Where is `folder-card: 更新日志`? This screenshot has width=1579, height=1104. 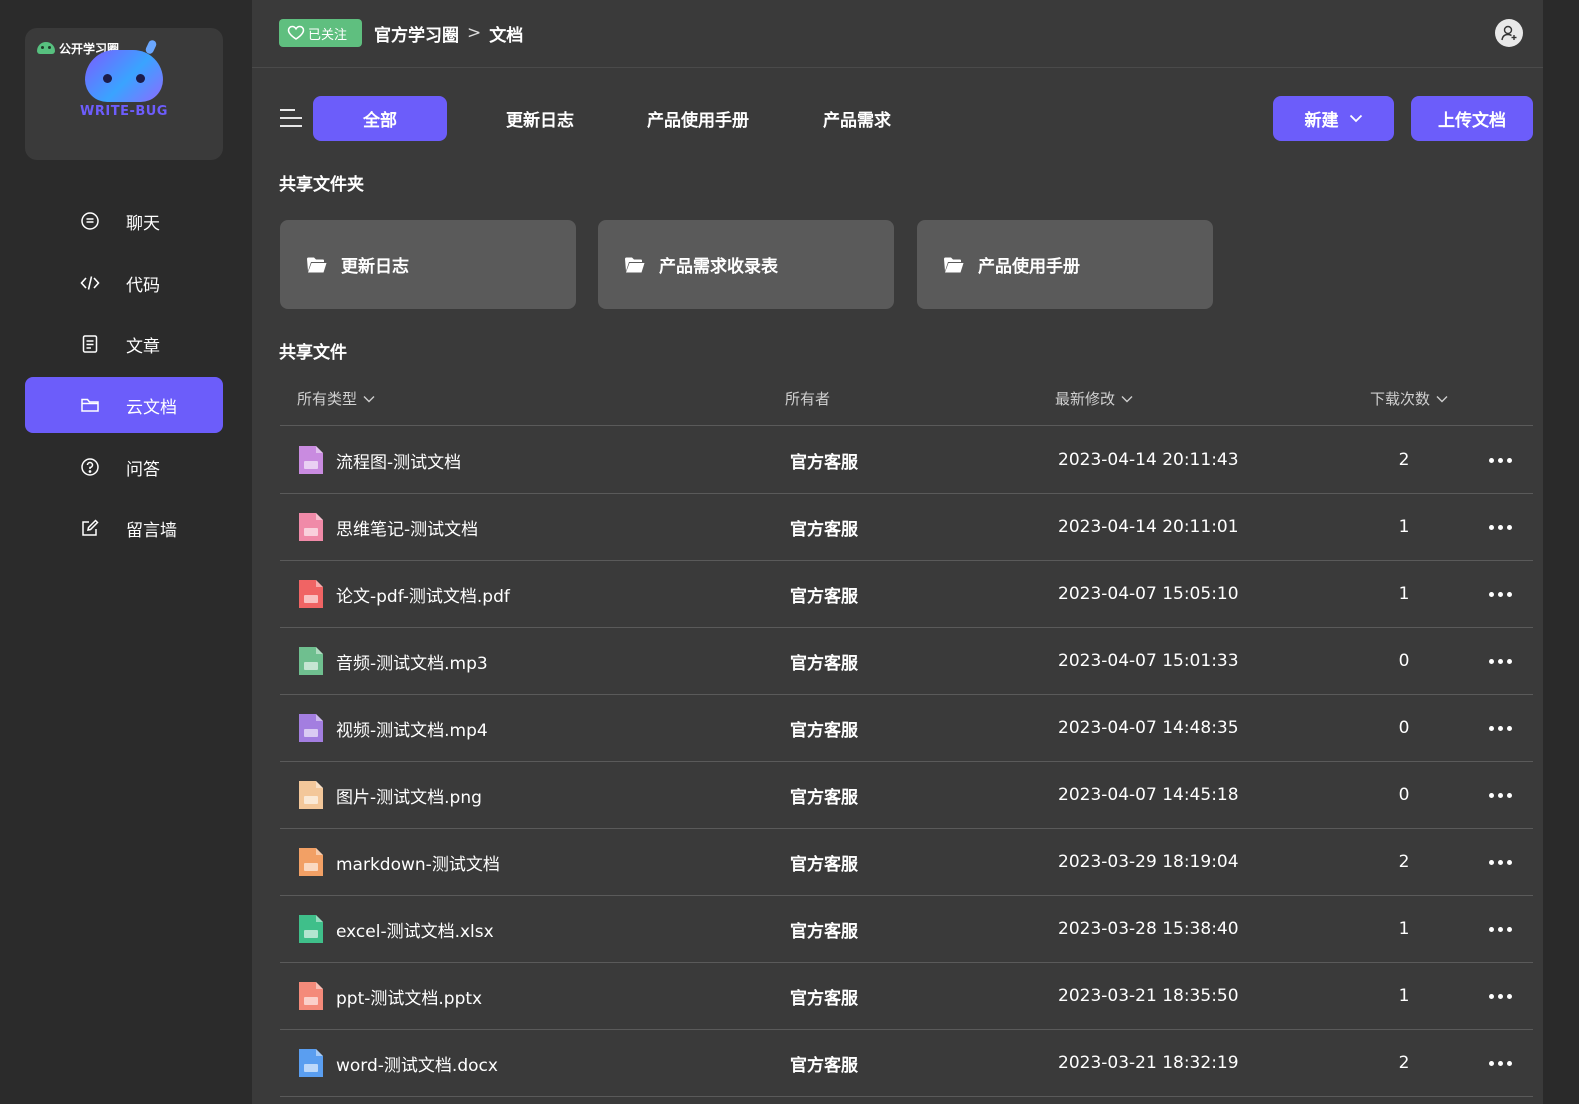
folder-card: 更新日志 is located at coordinates (428, 264).